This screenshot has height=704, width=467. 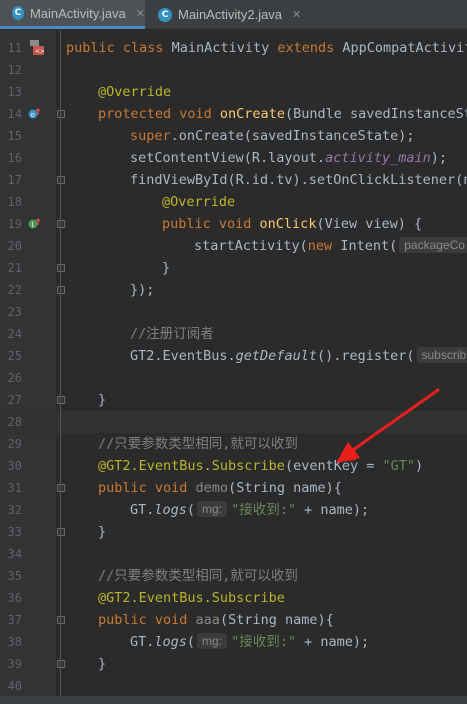 I want to click on horizontal-scrollbar, so click(x=233, y=700).